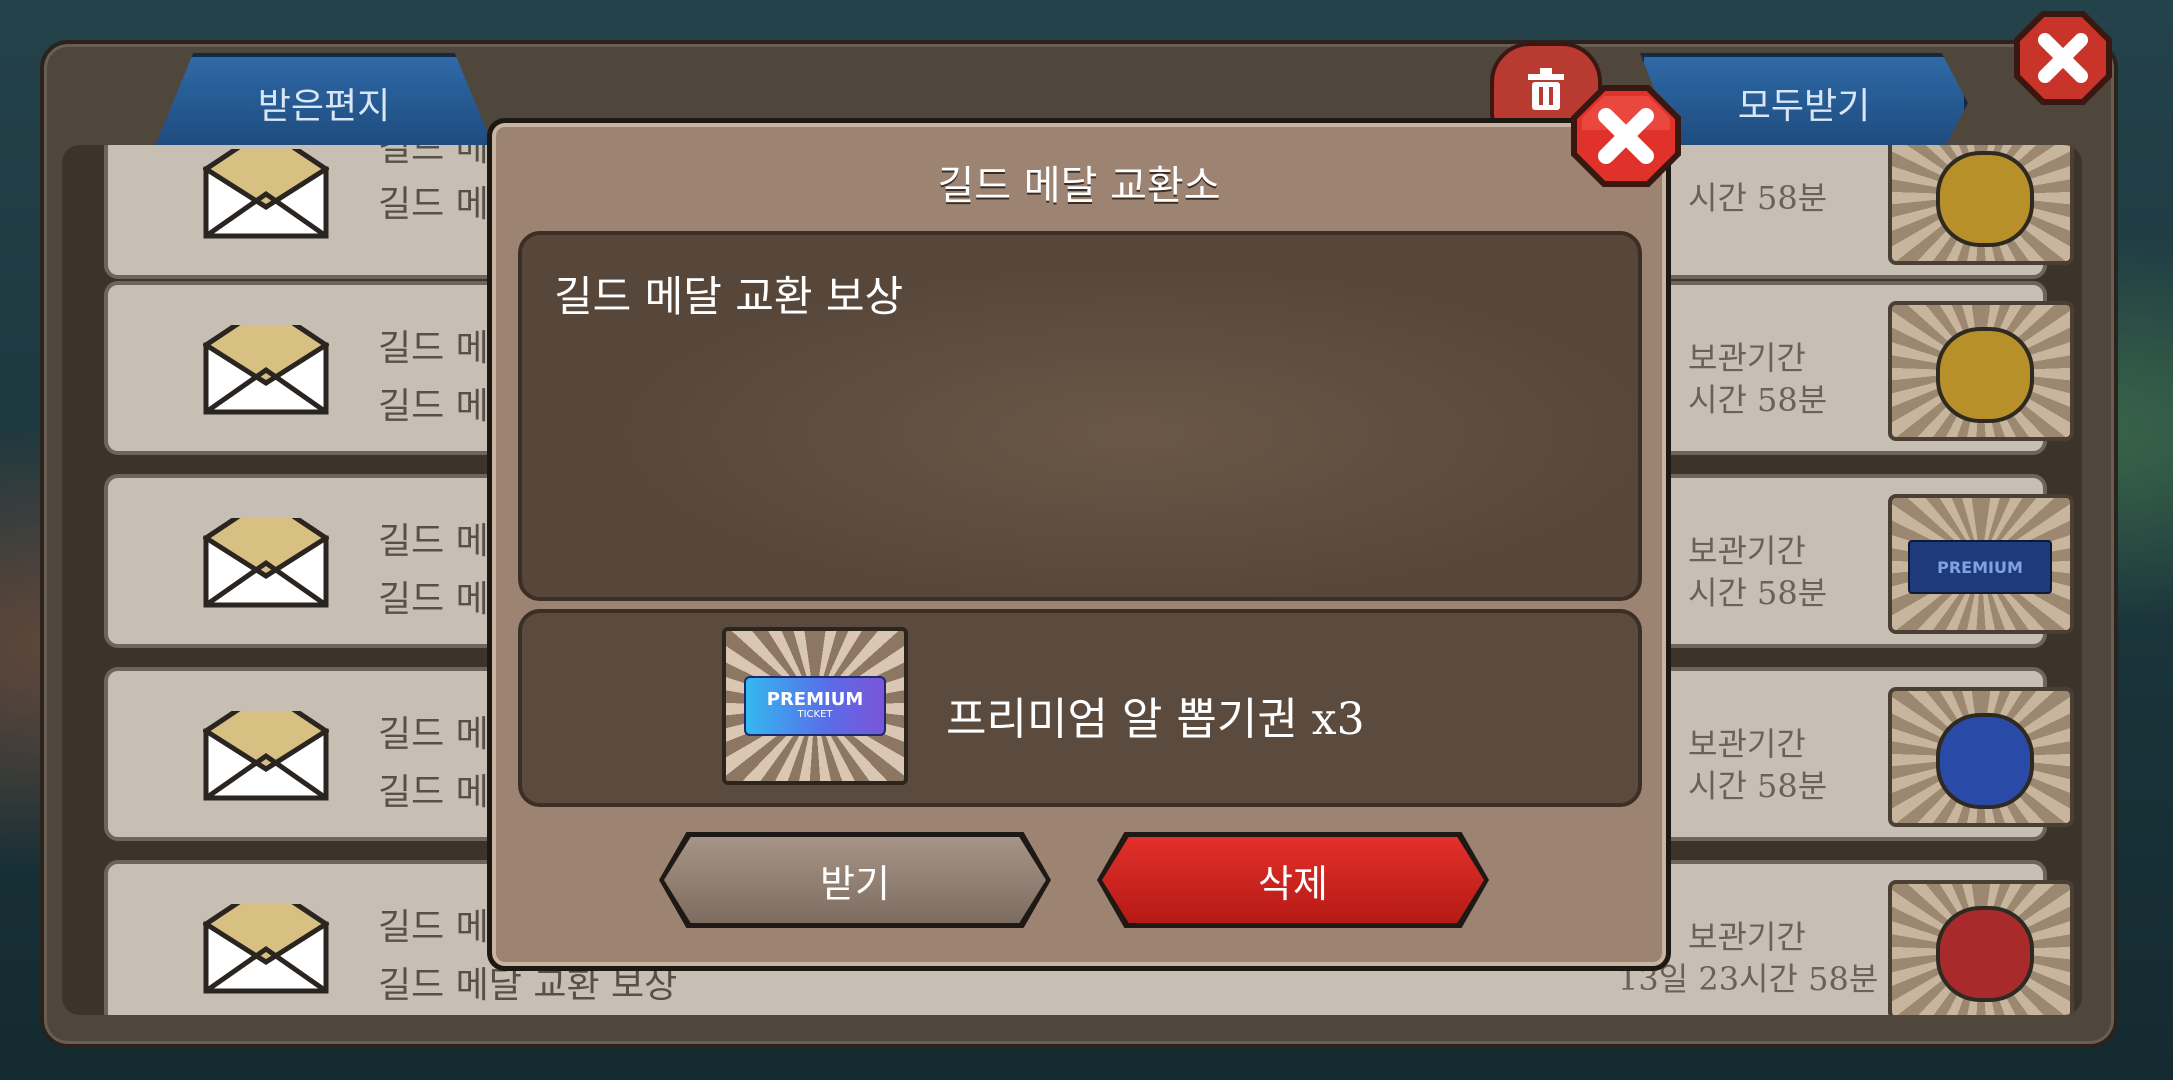 The image size is (2173, 1080). What do you see at coordinates (1546, 89) in the screenshot?
I see `trash-icon` at bounding box center [1546, 89].